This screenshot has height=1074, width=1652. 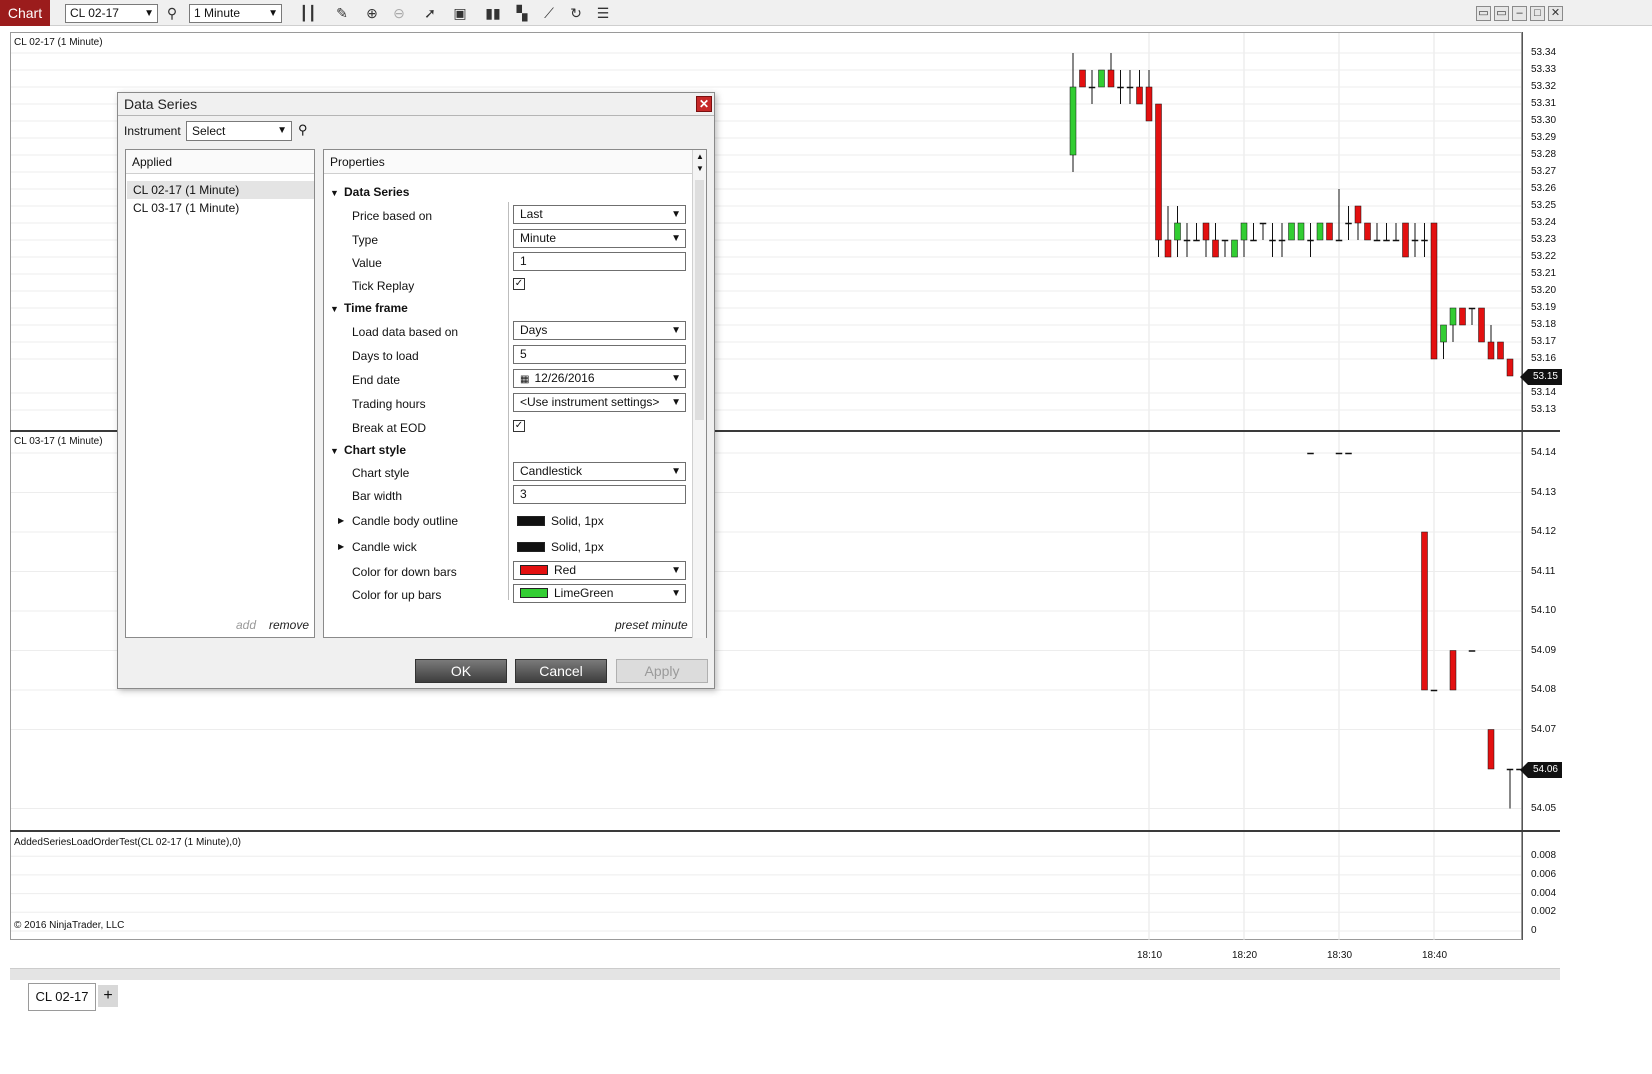 I want to click on price-axis-label: 53.14, so click(x=1544, y=392).